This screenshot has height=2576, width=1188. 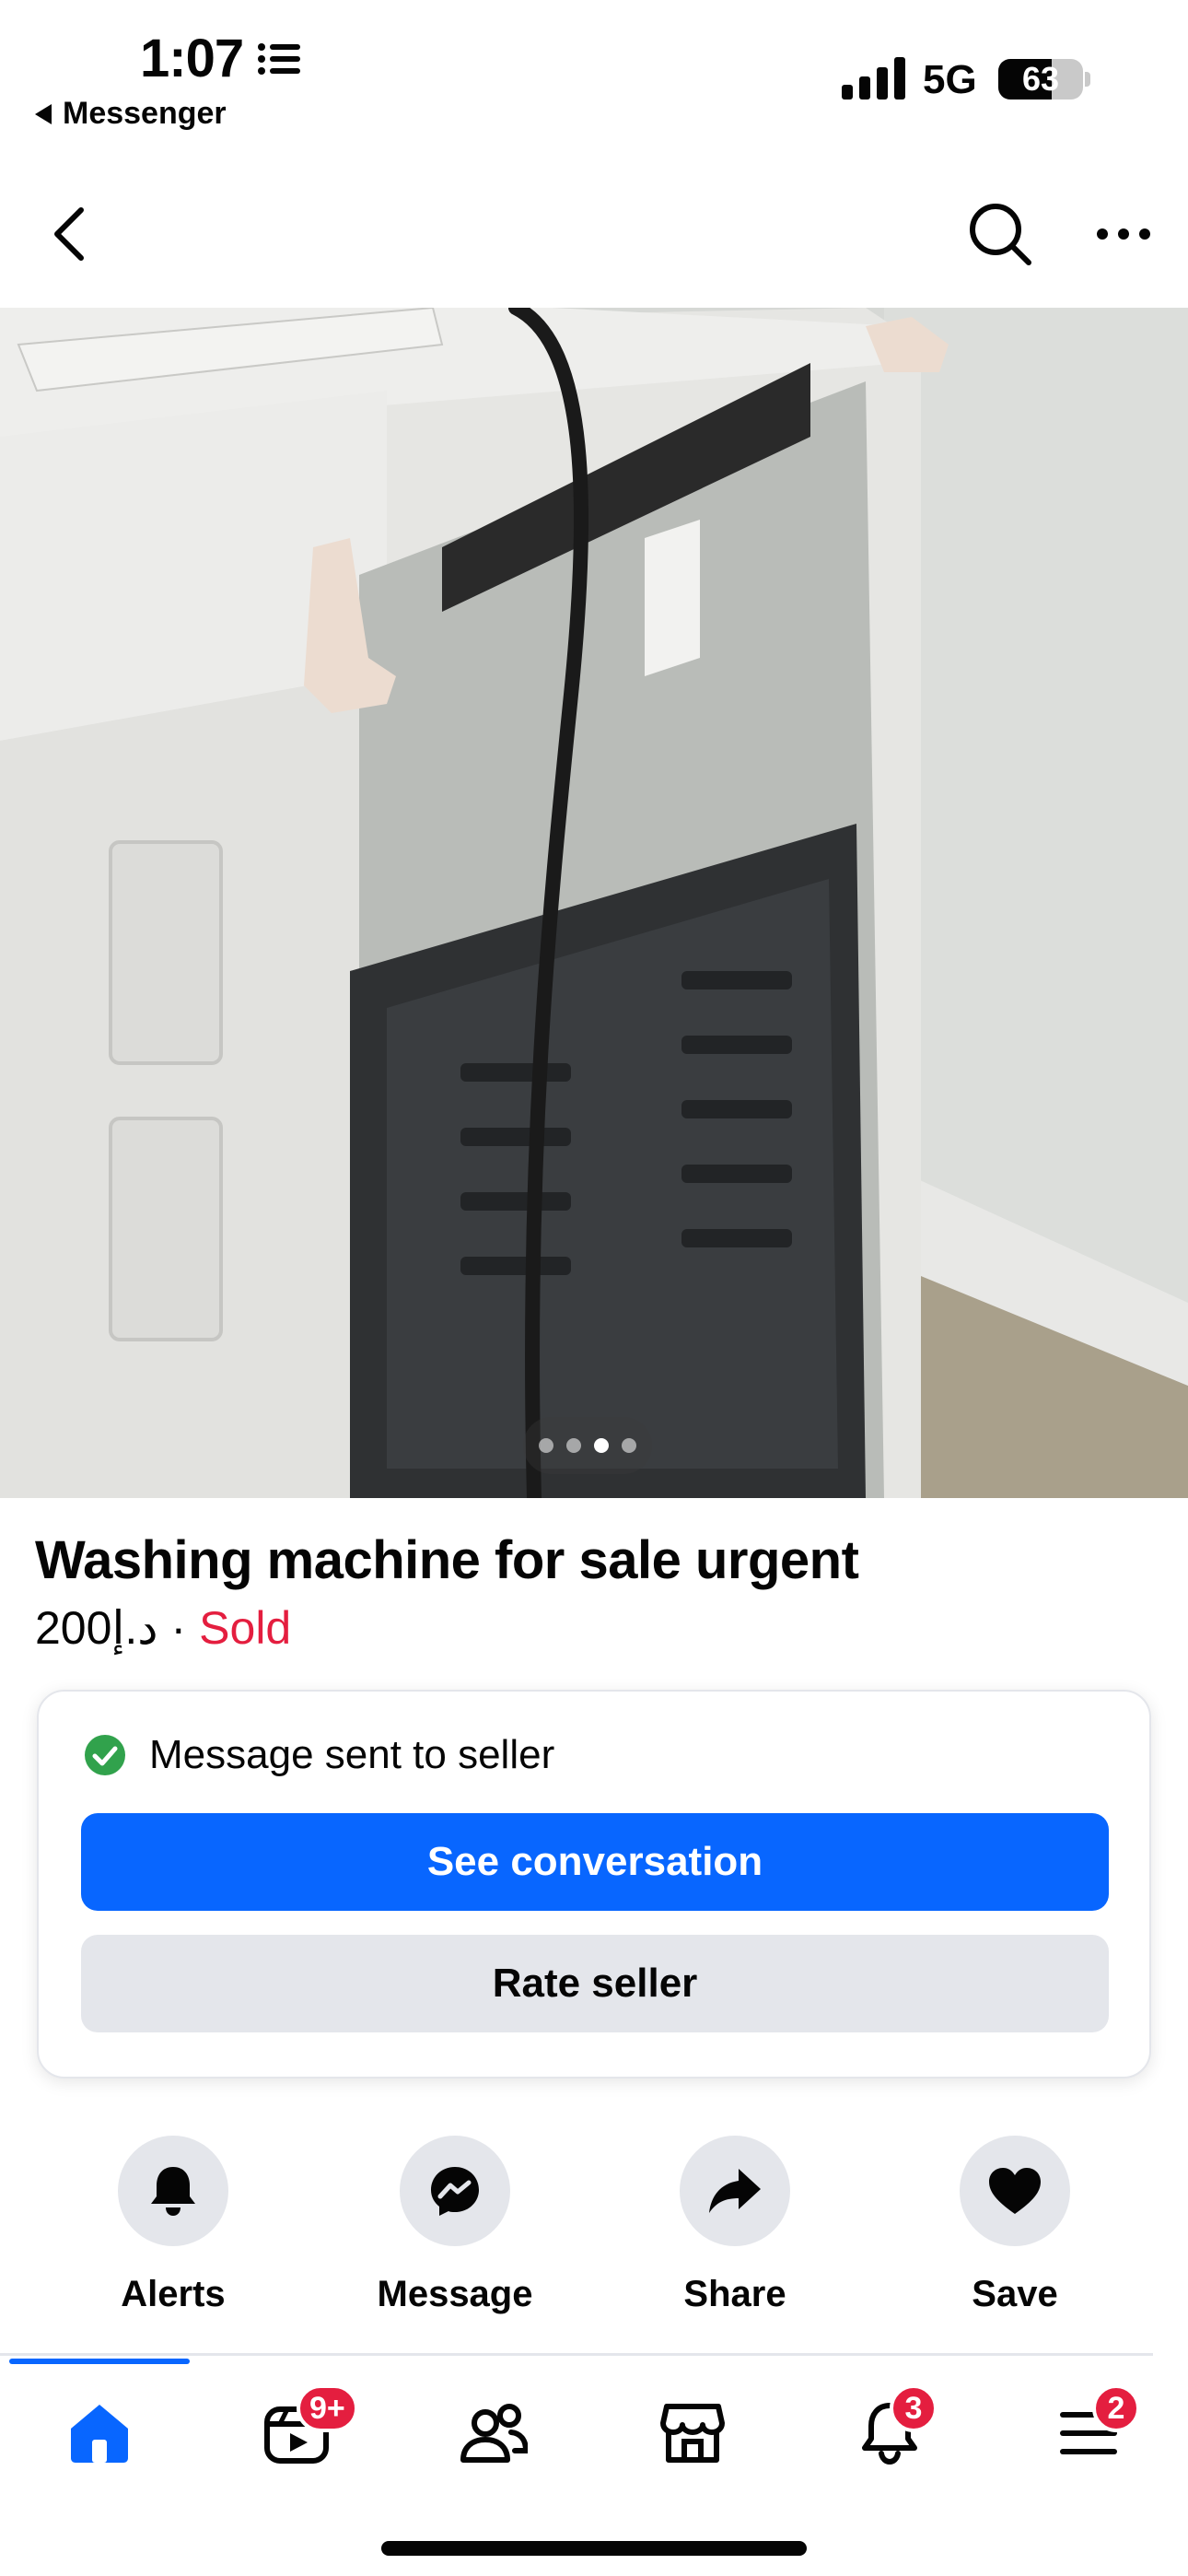 I want to click on more-icon, so click(x=1123, y=234).